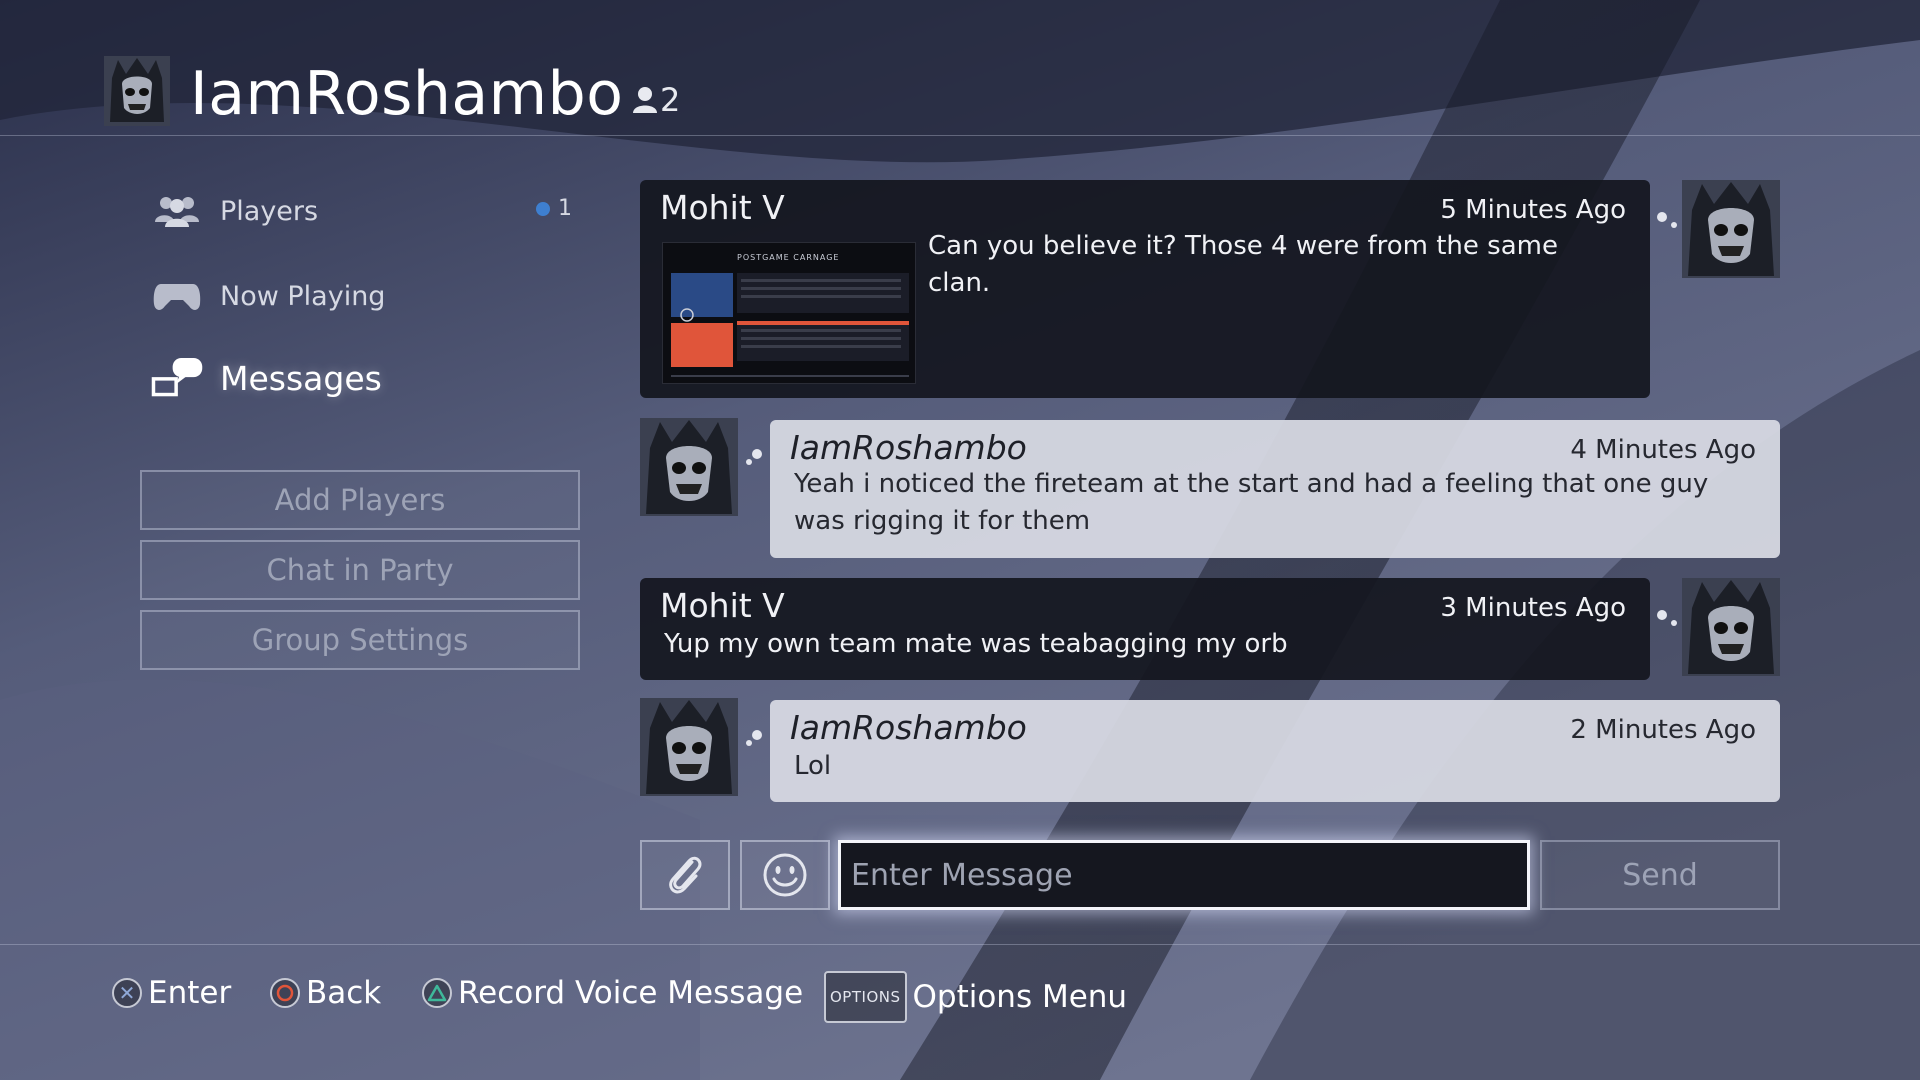 The image size is (1920, 1080). What do you see at coordinates (1275, 751) in the screenshot?
I see `message-bubble: IamRoshambo 2 Minutes Ago Lol` at bounding box center [1275, 751].